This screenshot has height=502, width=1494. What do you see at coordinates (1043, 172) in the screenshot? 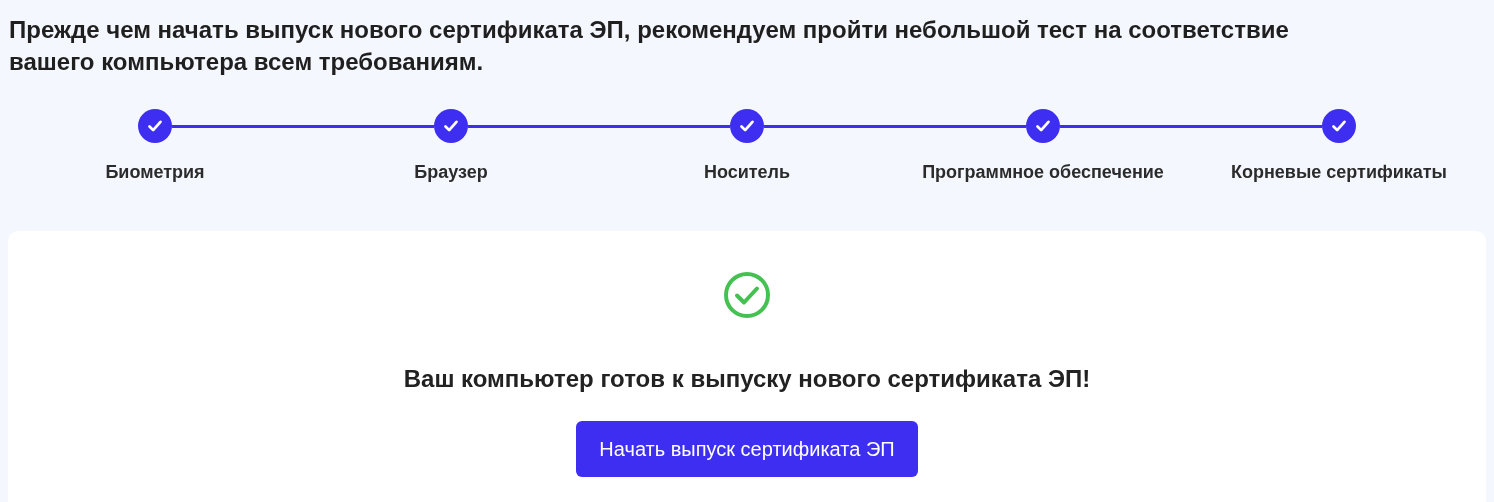
I see `step-label: Программное обеспечение` at bounding box center [1043, 172].